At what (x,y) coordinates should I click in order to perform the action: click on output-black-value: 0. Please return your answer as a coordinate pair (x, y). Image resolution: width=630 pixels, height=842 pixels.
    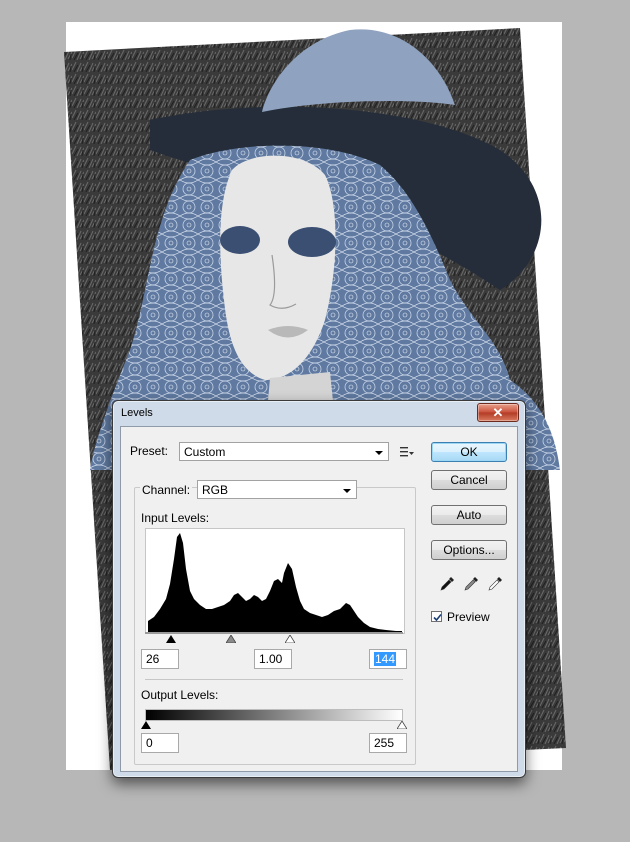
    Looking at the image, I should click on (149, 743).